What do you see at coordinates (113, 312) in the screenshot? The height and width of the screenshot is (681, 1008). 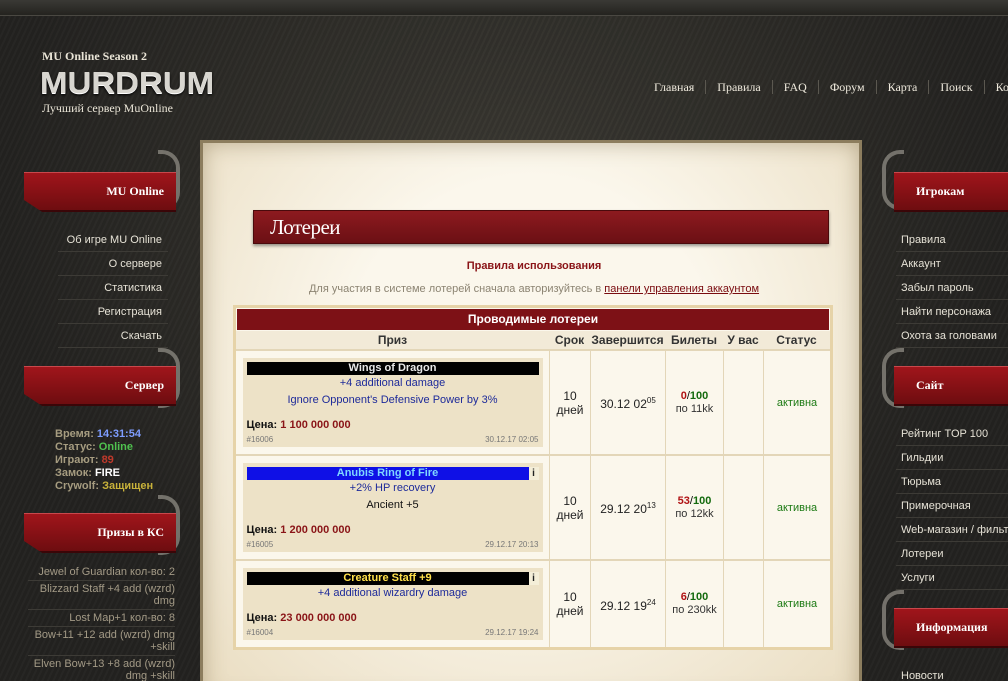 I see `menu-item-registration: Регистрация` at bounding box center [113, 312].